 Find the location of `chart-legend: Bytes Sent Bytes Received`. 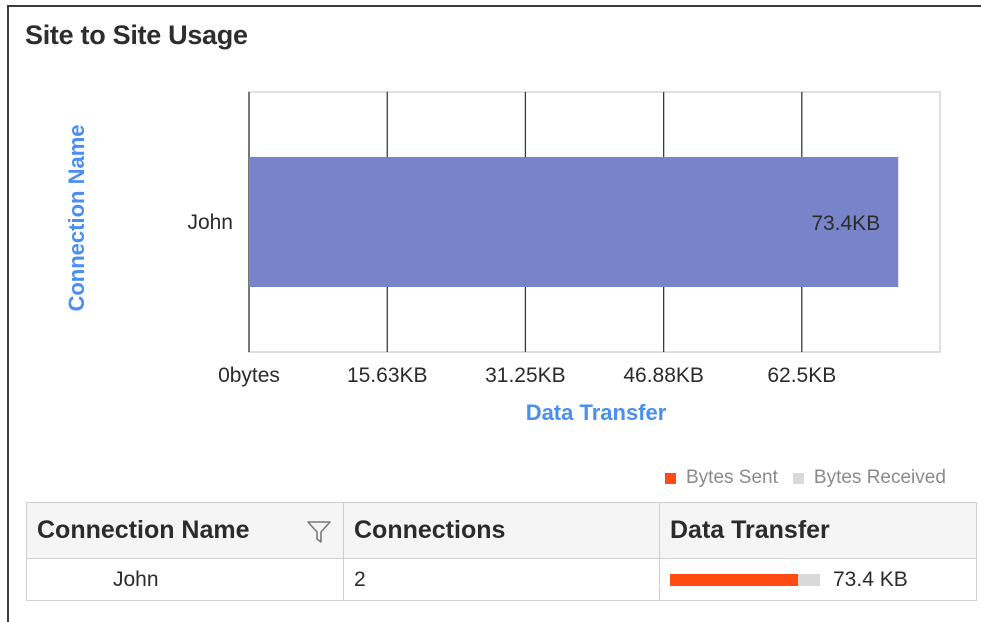

chart-legend: Bytes Sent Bytes Received is located at coordinates (805, 478).